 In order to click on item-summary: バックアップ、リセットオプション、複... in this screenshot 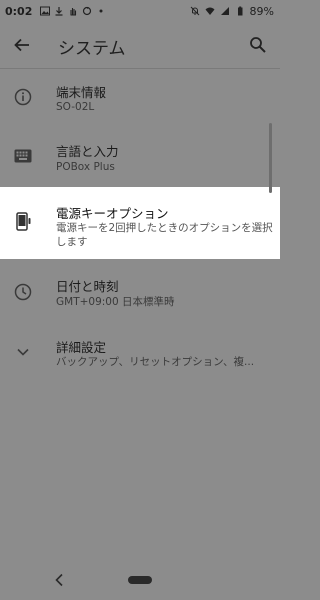, I will do `click(155, 362)`.